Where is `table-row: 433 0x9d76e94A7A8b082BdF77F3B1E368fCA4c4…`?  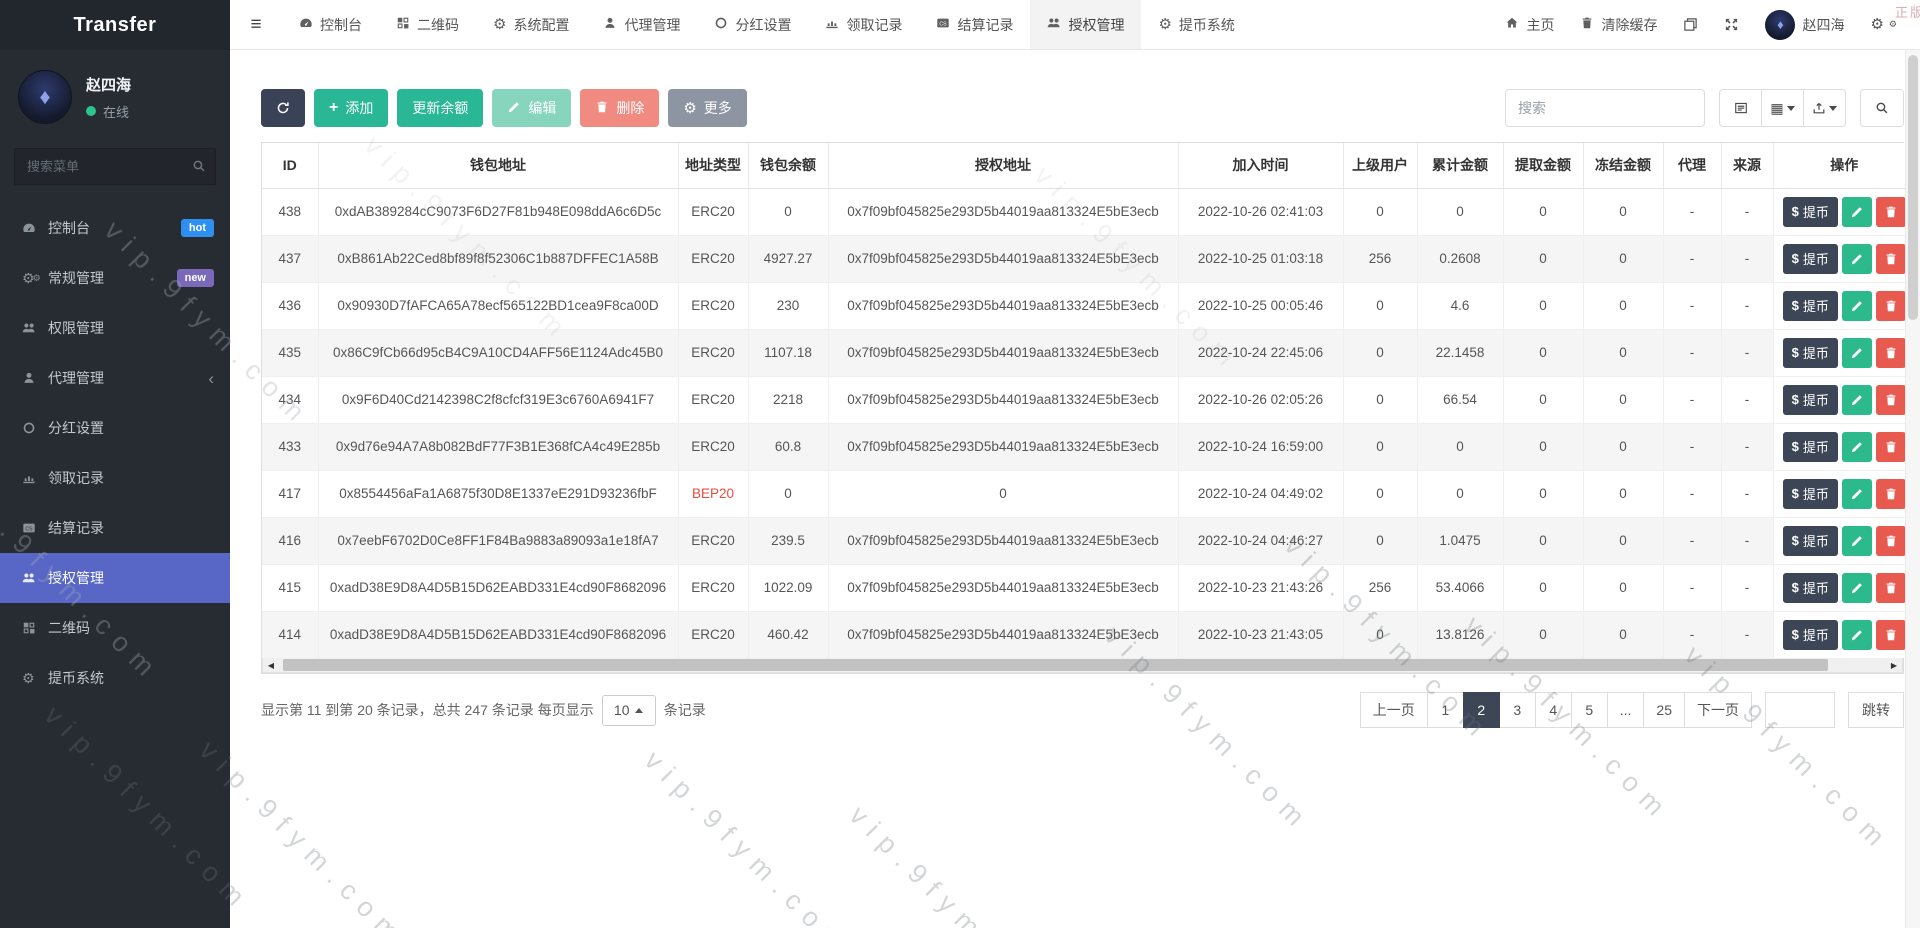 table-row: 433 0x9d76e94A7A8b082BdF77F3B1E368fCA4c4… is located at coordinates (1088, 446).